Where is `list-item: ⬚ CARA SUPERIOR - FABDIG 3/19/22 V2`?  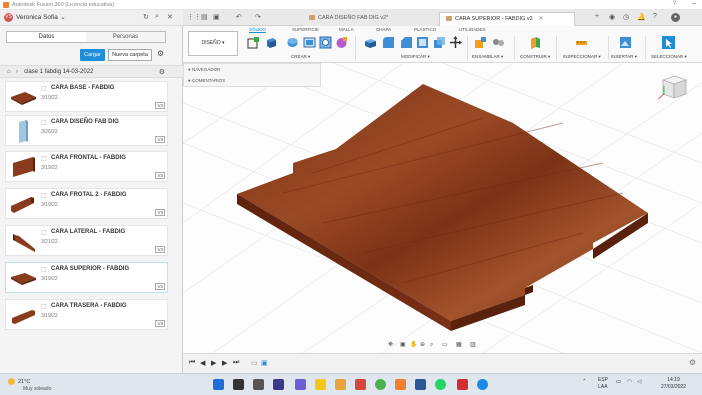
list-item: ⬚ CARA SUPERIOR - FABDIG 3/19/22 V2 is located at coordinates (86, 277).